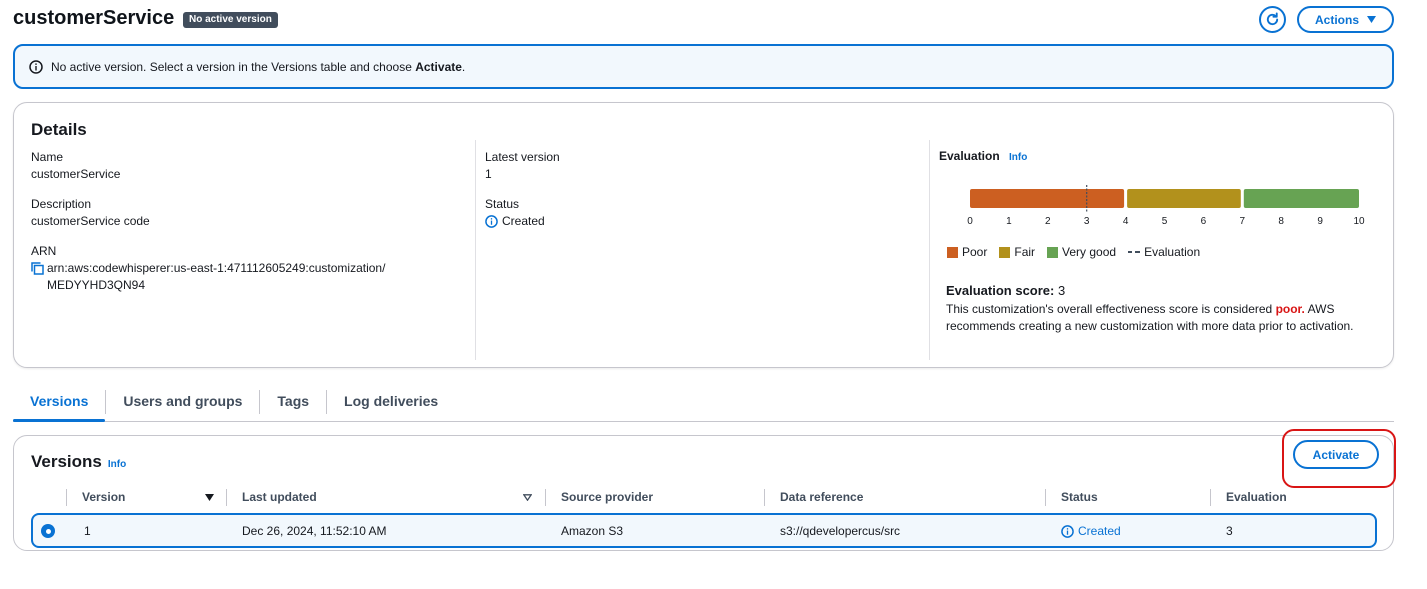 Image resolution: width=1427 pixels, height=589 pixels. What do you see at coordinates (1025, 252) in the screenshot?
I see `legend-fair-label: Fair` at bounding box center [1025, 252].